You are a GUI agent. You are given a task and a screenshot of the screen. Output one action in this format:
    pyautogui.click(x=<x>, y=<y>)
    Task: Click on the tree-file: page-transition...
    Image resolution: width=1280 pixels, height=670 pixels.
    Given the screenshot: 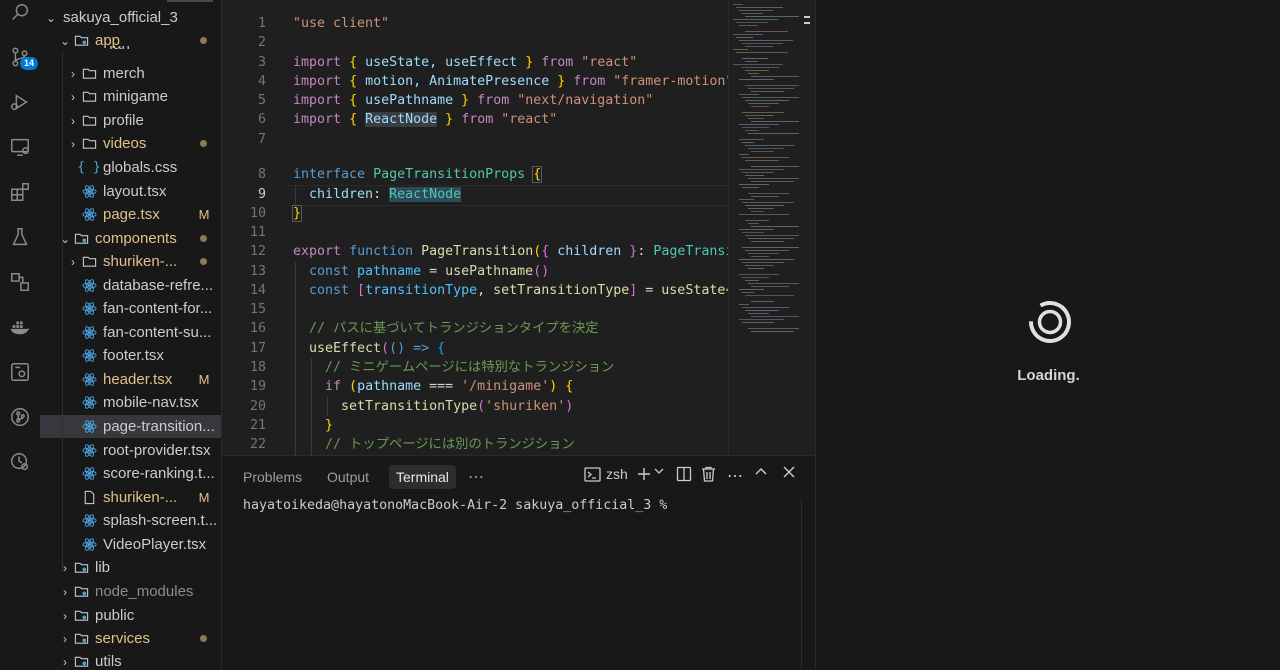 What is the action you would take?
    pyautogui.click(x=130, y=426)
    